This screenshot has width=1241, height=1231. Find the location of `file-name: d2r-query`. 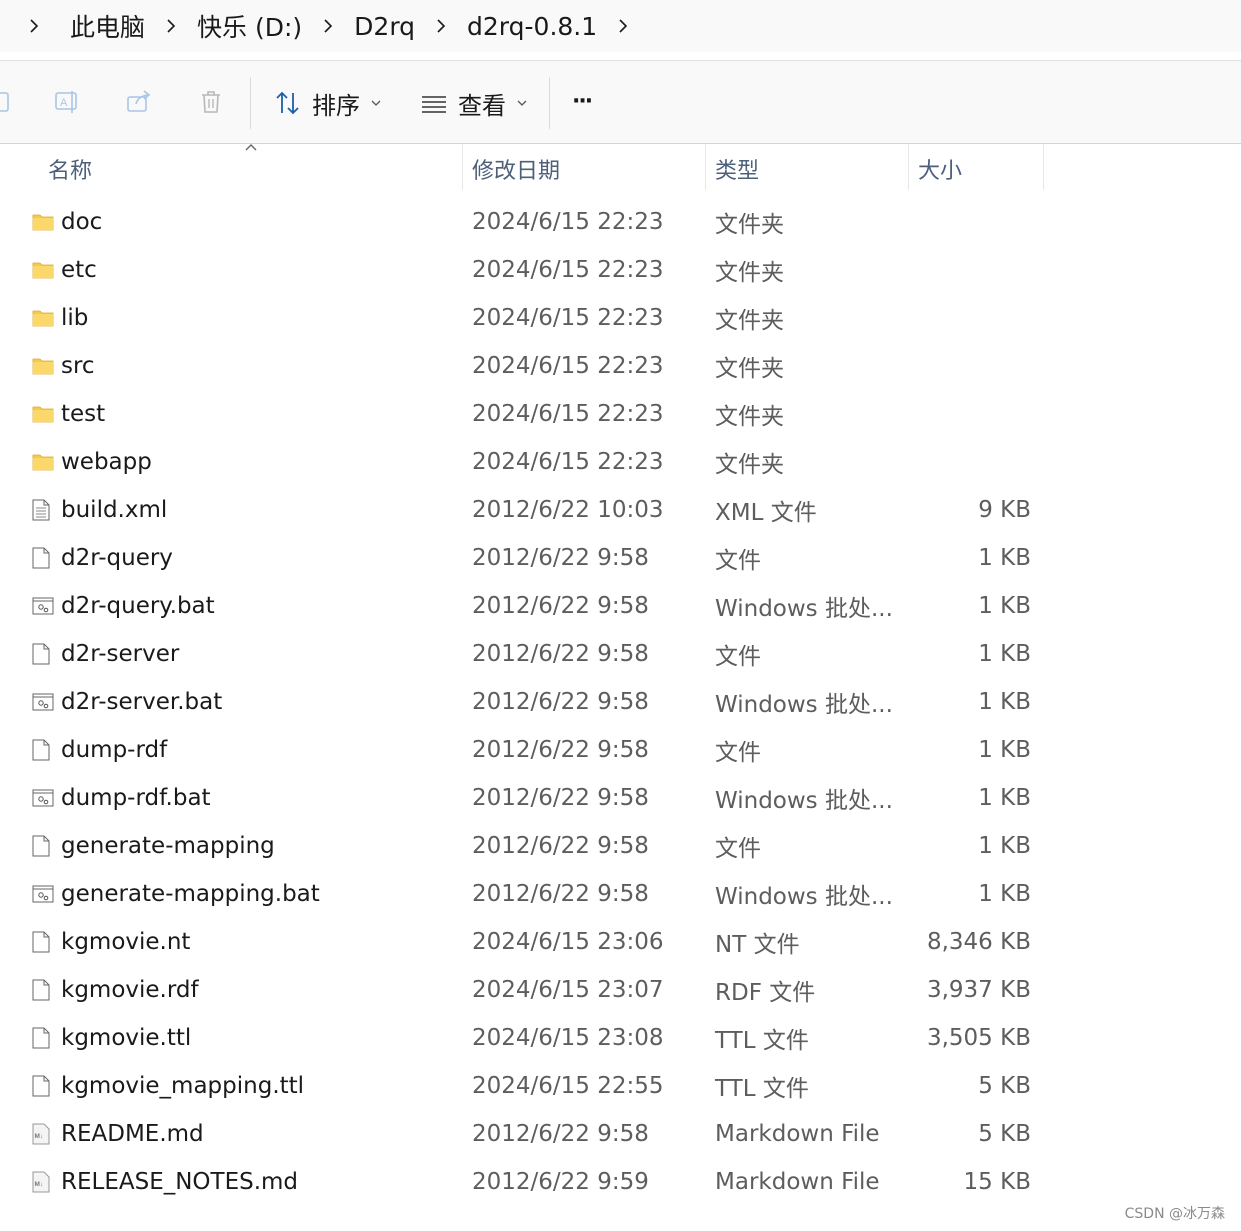

file-name: d2r-query is located at coordinates (117, 558).